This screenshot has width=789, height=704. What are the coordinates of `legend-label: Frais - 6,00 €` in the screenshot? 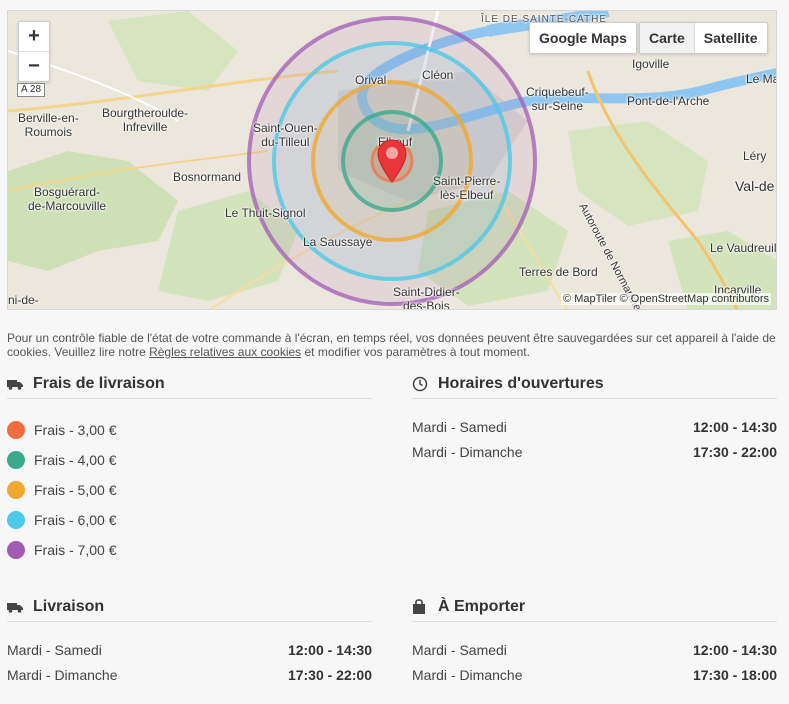 It's located at (75, 520).